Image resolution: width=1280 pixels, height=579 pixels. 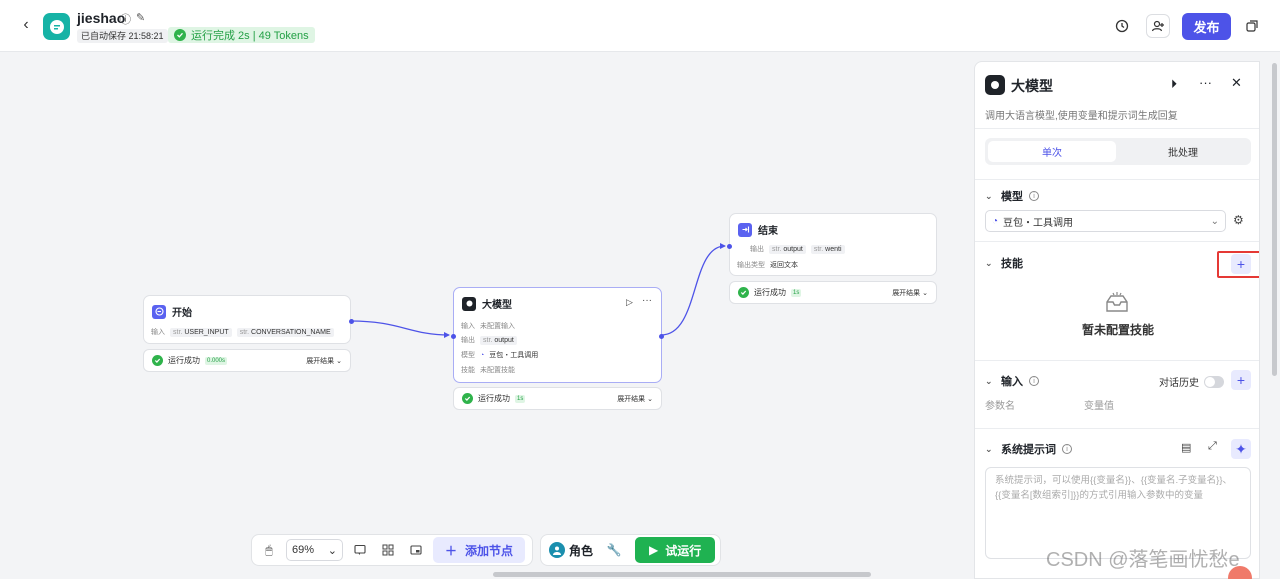 What do you see at coordinates (1105, 221) in the screenshot?
I see `model-select: ◔ 豆包・工具调用 ⌄` at bounding box center [1105, 221].